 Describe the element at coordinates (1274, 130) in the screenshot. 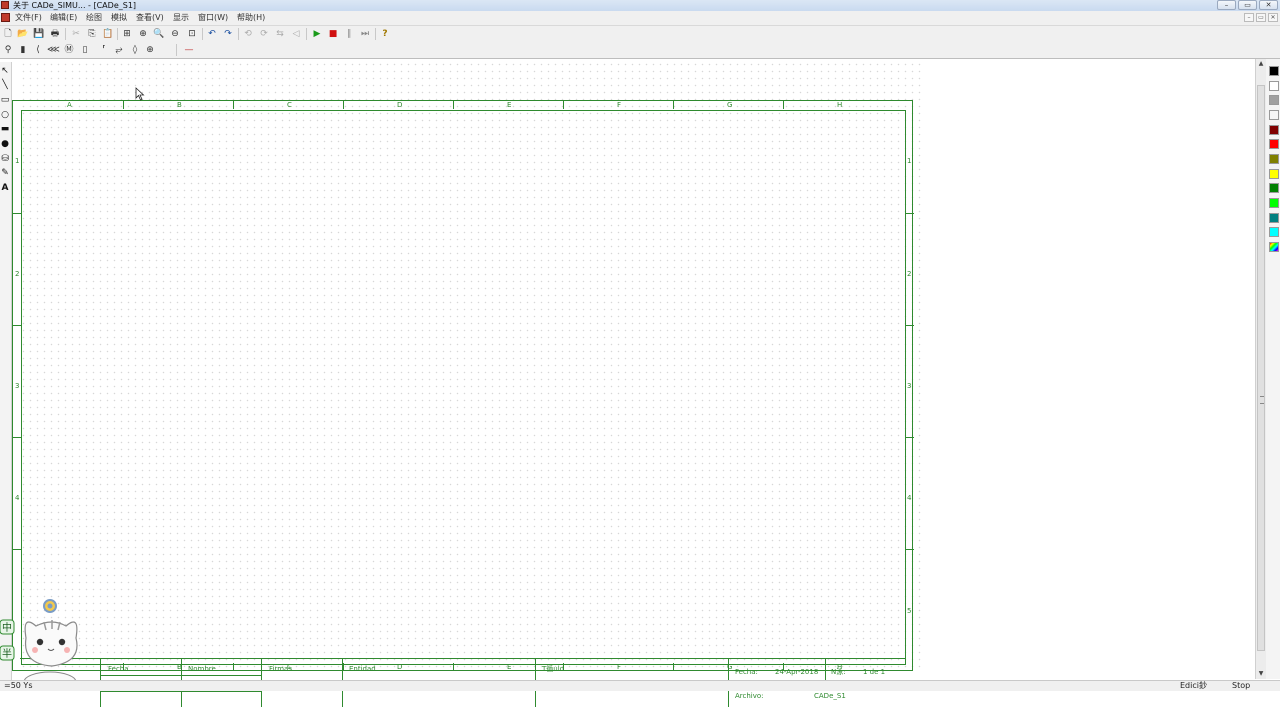

I see `color-swatch-maroon` at that location.